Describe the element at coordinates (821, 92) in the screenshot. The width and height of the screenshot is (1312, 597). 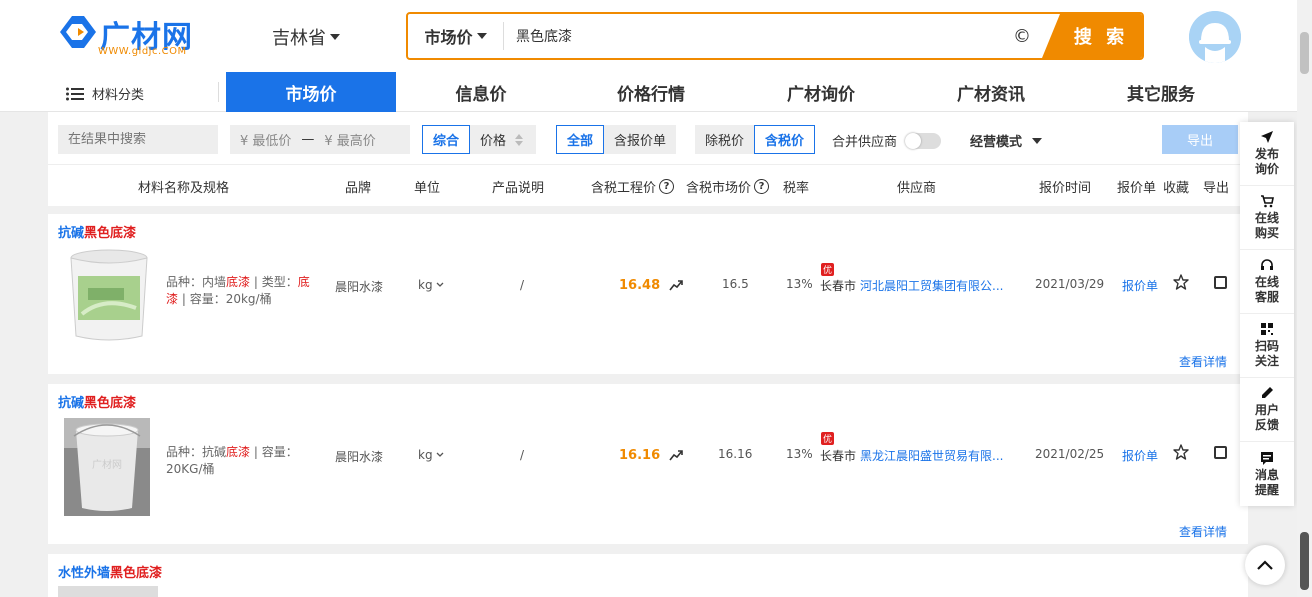
I see `nav-item-inquiry: 广材询价` at that location.